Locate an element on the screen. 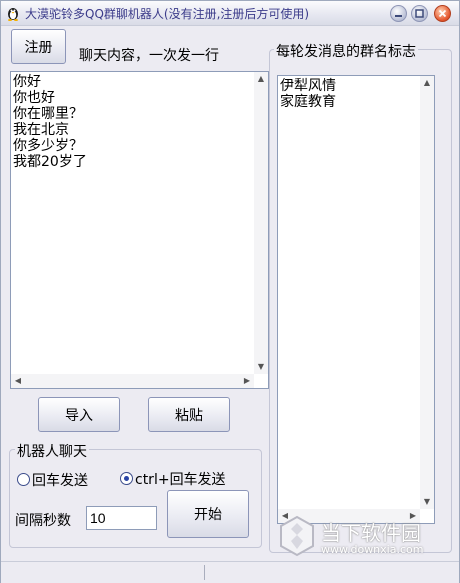  message-horizontal-scrollbar: ◀ ▶ is located at coordinates (132, 381).